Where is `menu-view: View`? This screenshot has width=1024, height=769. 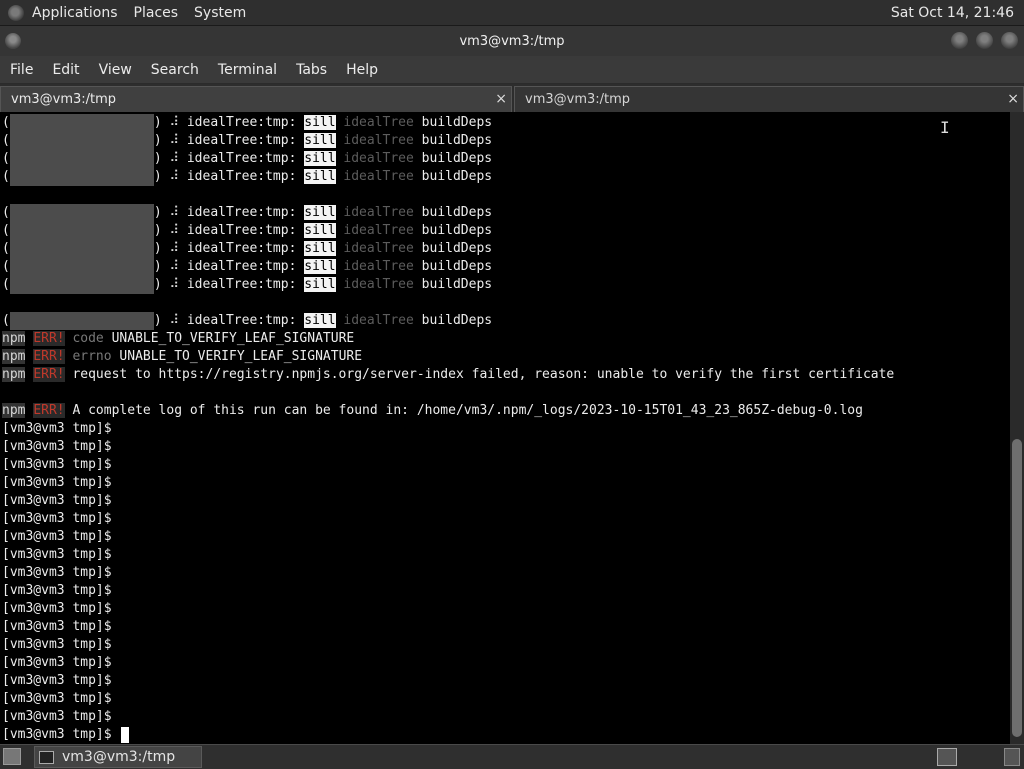
menu-view: View is located at coordinates (115, 70).